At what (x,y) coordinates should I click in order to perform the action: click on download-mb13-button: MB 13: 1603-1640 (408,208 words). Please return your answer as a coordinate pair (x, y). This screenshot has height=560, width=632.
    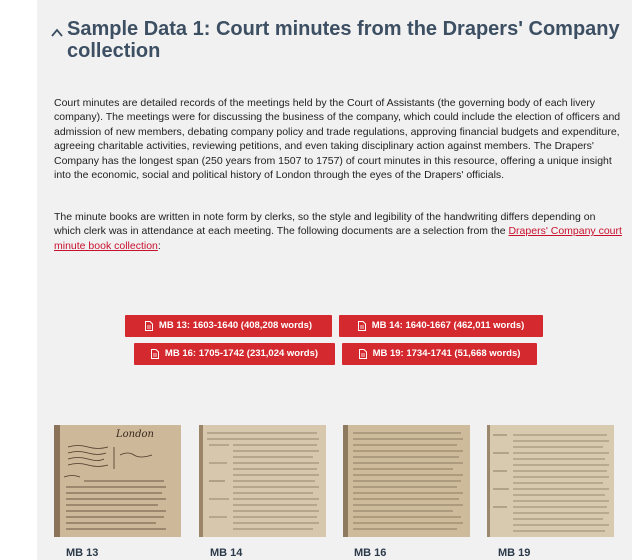
    Looking at the image, I should click on (228, 326).